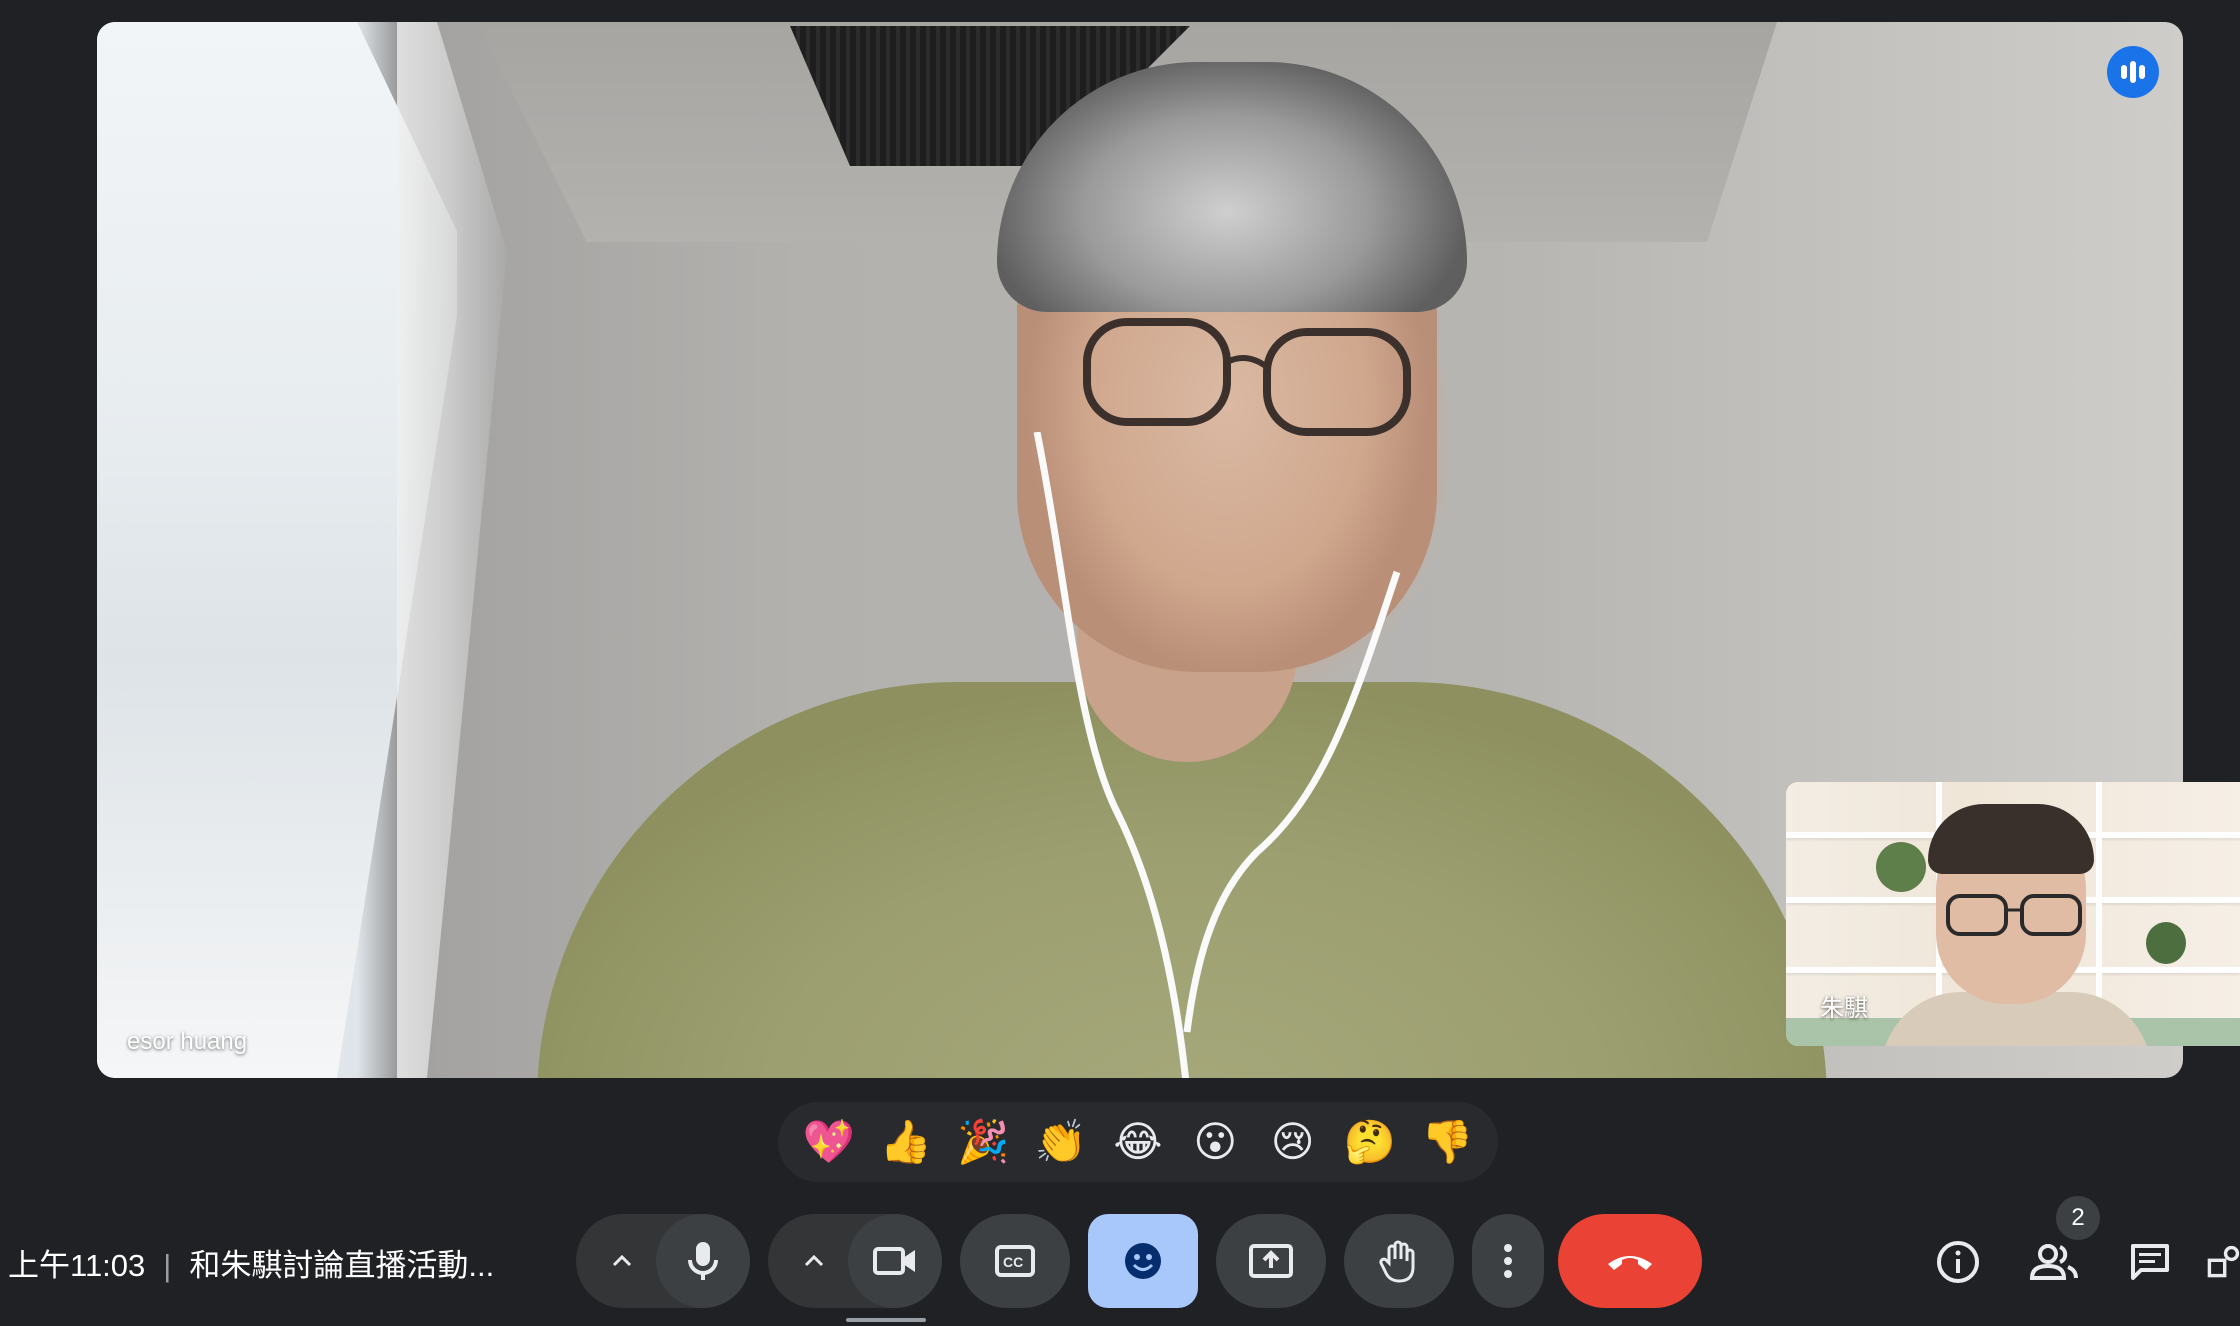  What do you see at coordinates (983, 1142) in the screenshot?
I see `reaction-party-popper: 🎉` at bounding box center [983, 1142].